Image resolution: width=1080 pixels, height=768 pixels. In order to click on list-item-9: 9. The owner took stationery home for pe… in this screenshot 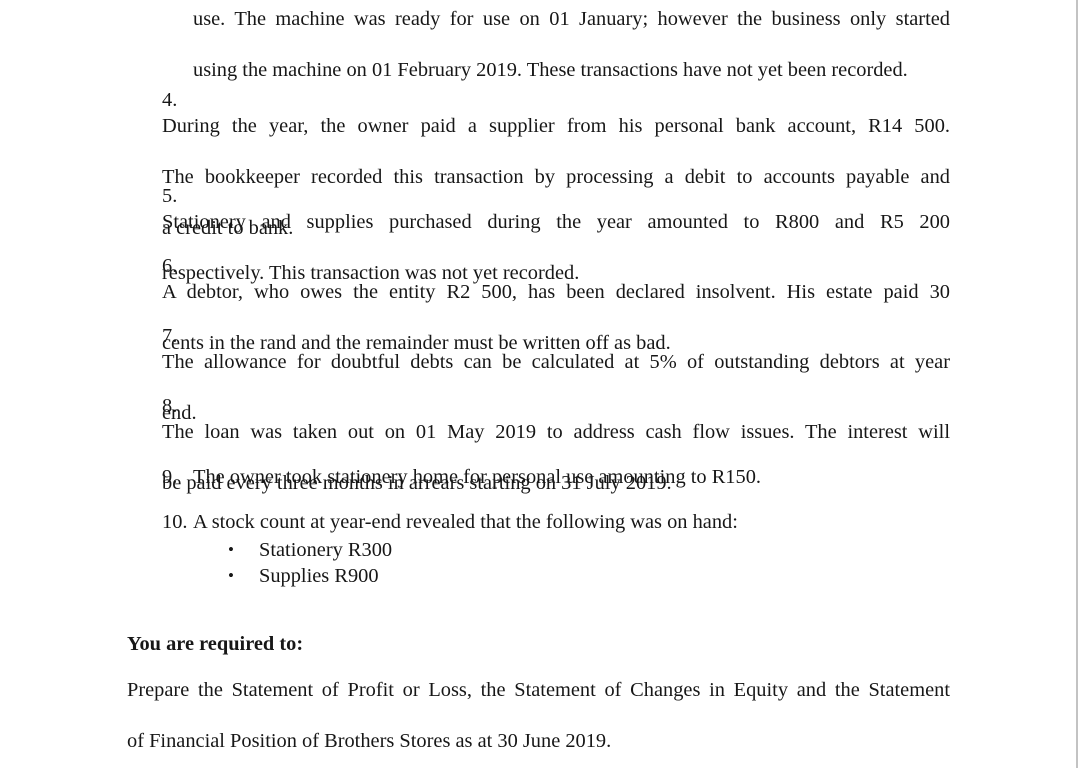, I will do `click(556, 478)`.